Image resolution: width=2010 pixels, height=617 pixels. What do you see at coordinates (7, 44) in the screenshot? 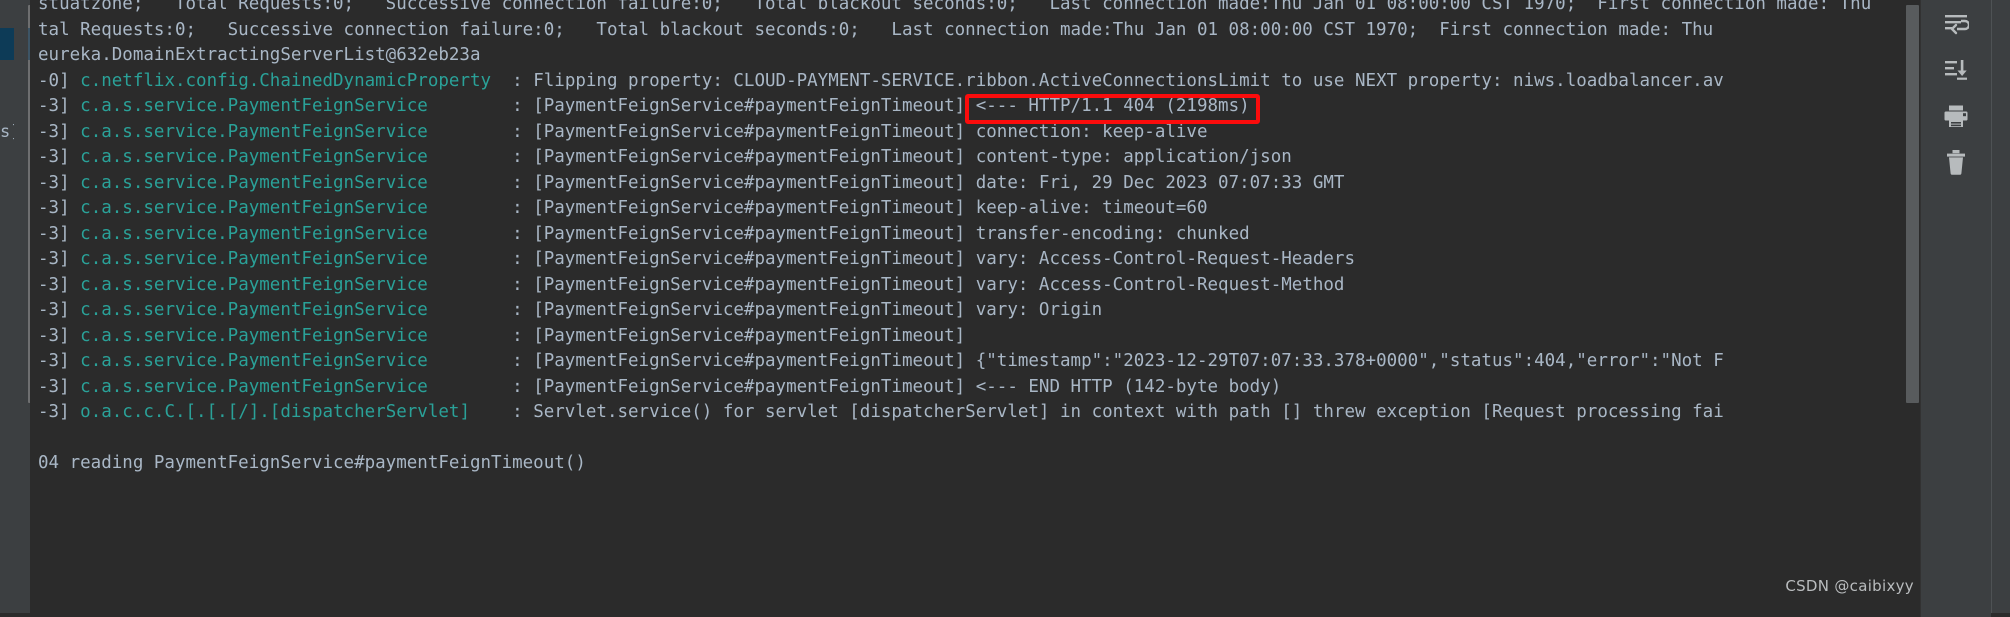
I see `gutter-selection-marker` at bounding box center [7, 44].